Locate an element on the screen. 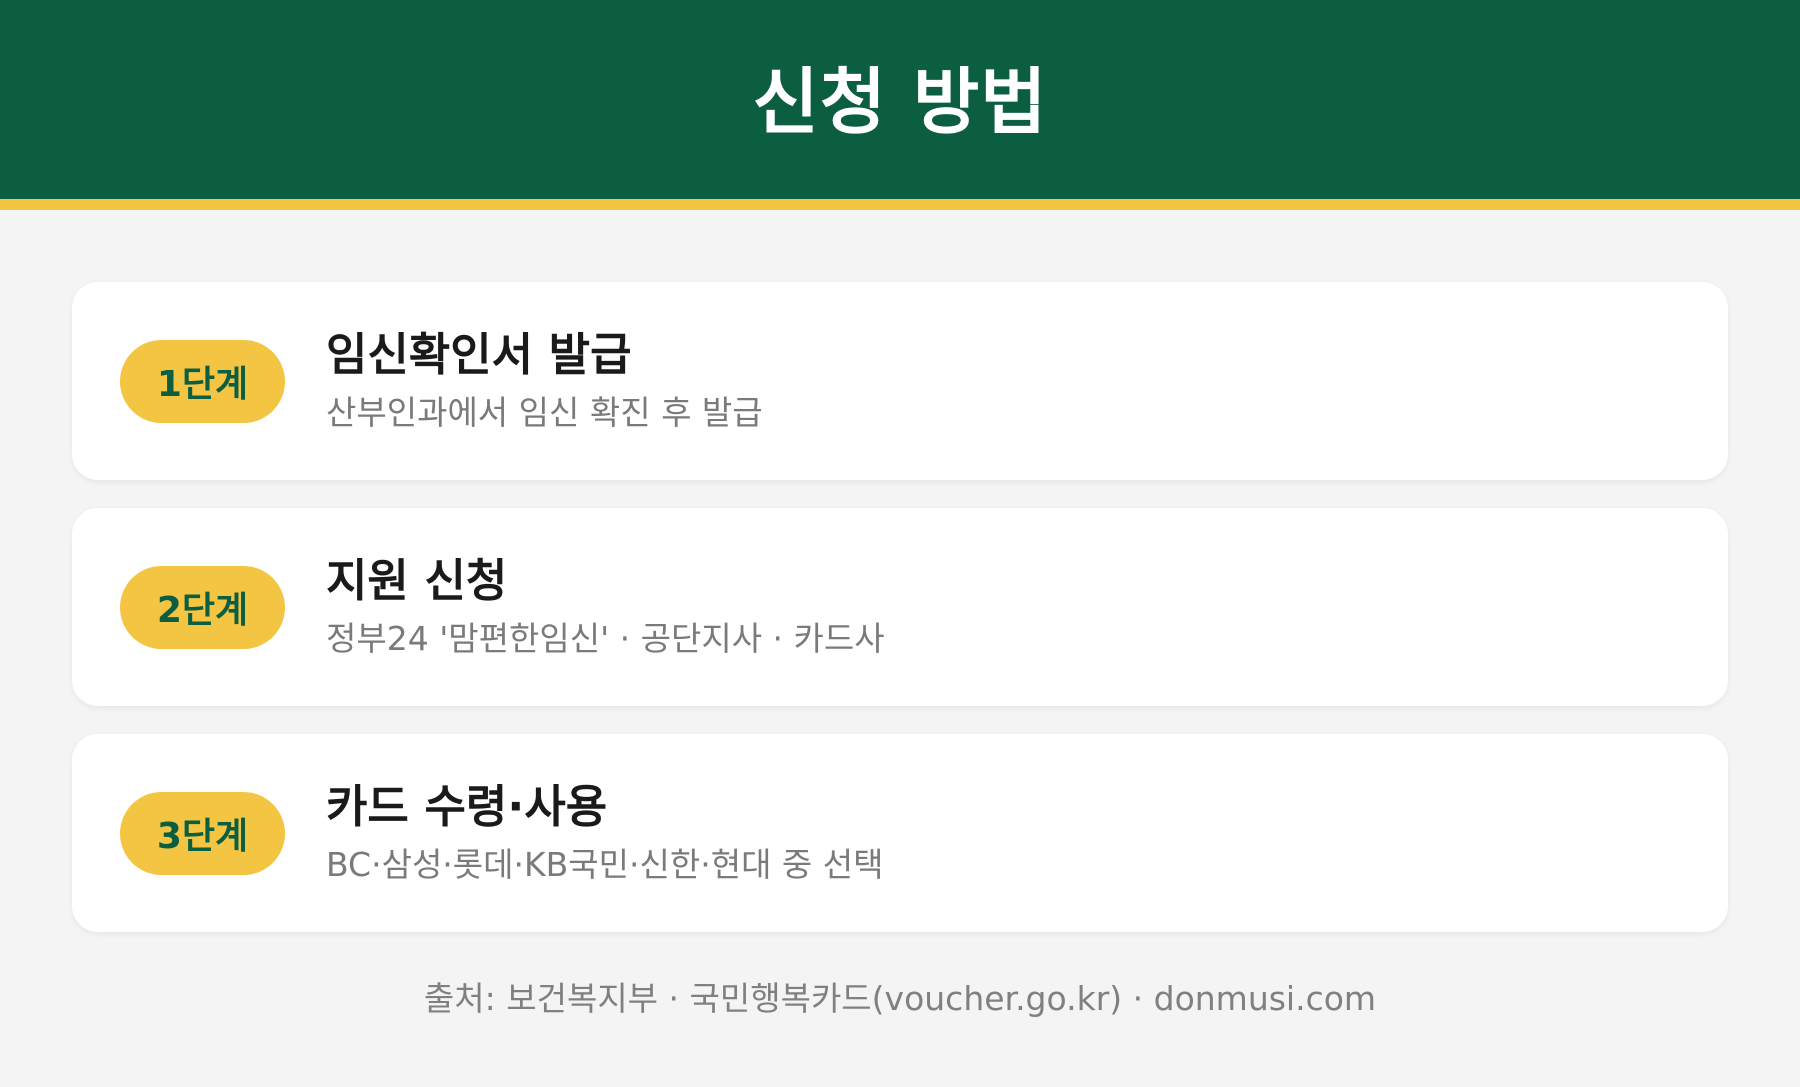  step-title: 임신확인서 발급 is located at coordinates (479, 355).